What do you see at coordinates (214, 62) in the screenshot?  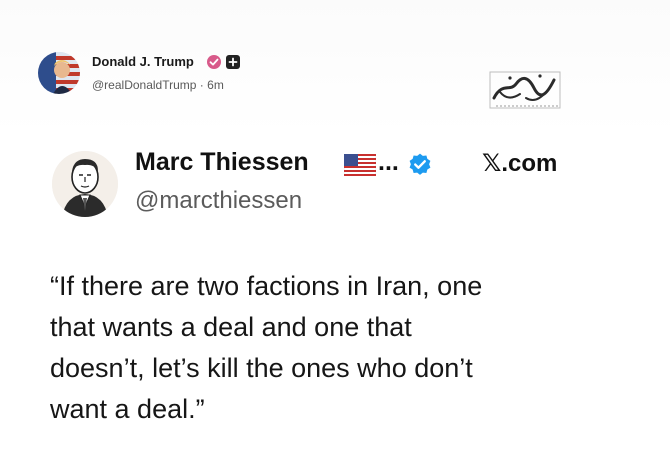 I see `verified-pink-badge-icon` at bounding box center [214, 62].